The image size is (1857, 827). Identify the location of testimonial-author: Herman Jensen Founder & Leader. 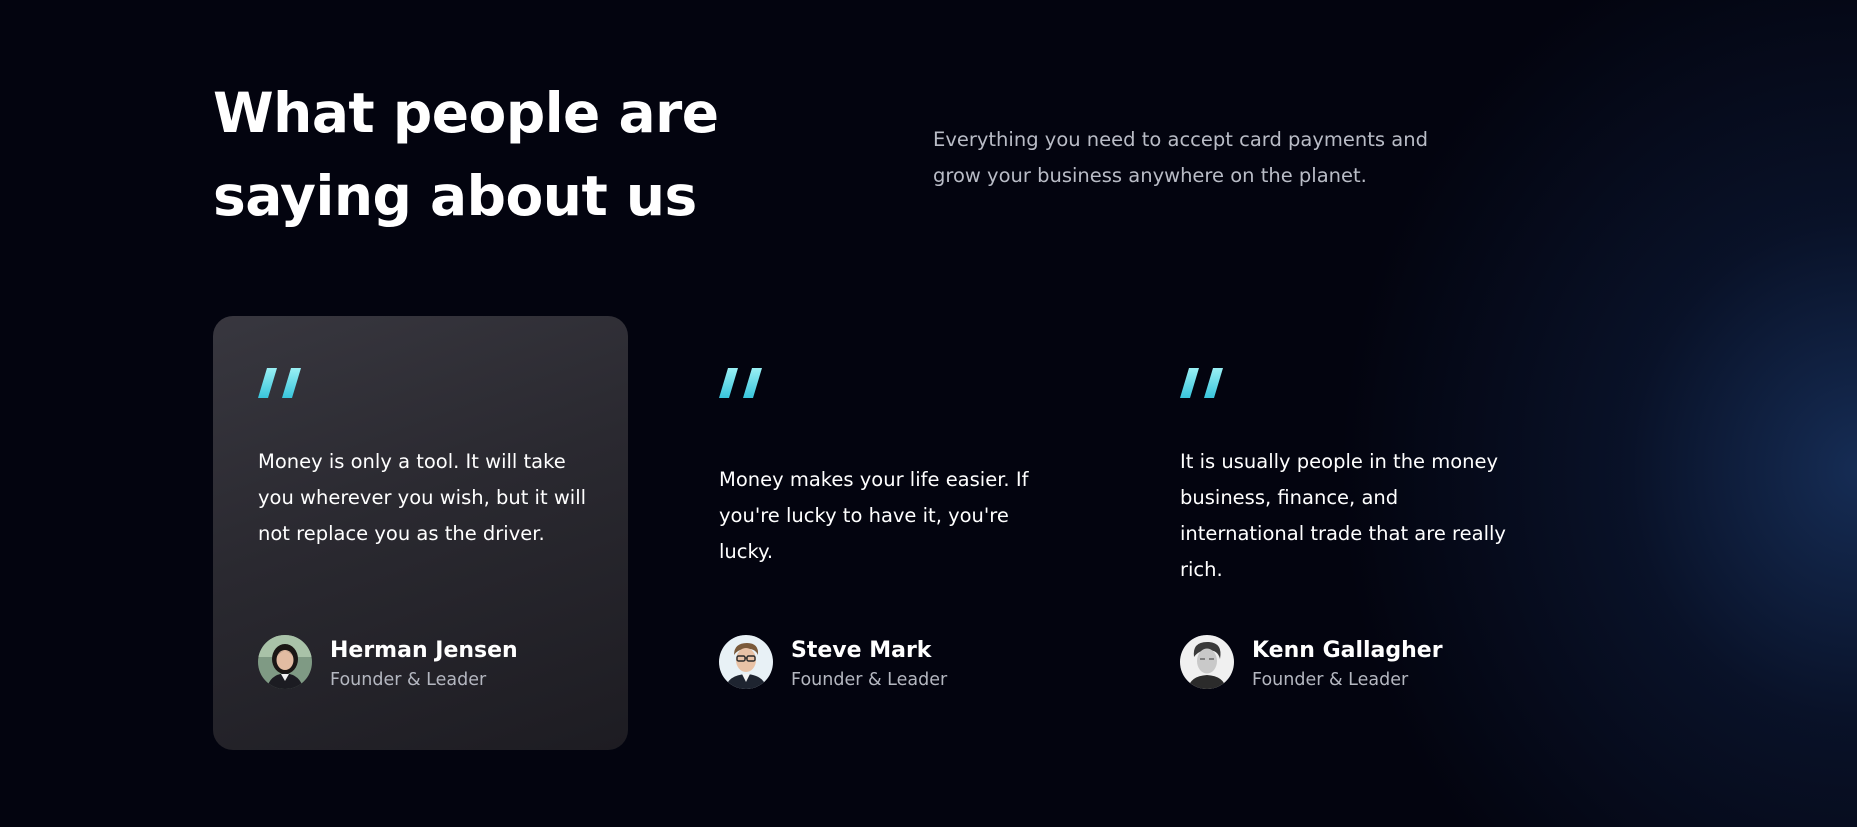
(428, 662).